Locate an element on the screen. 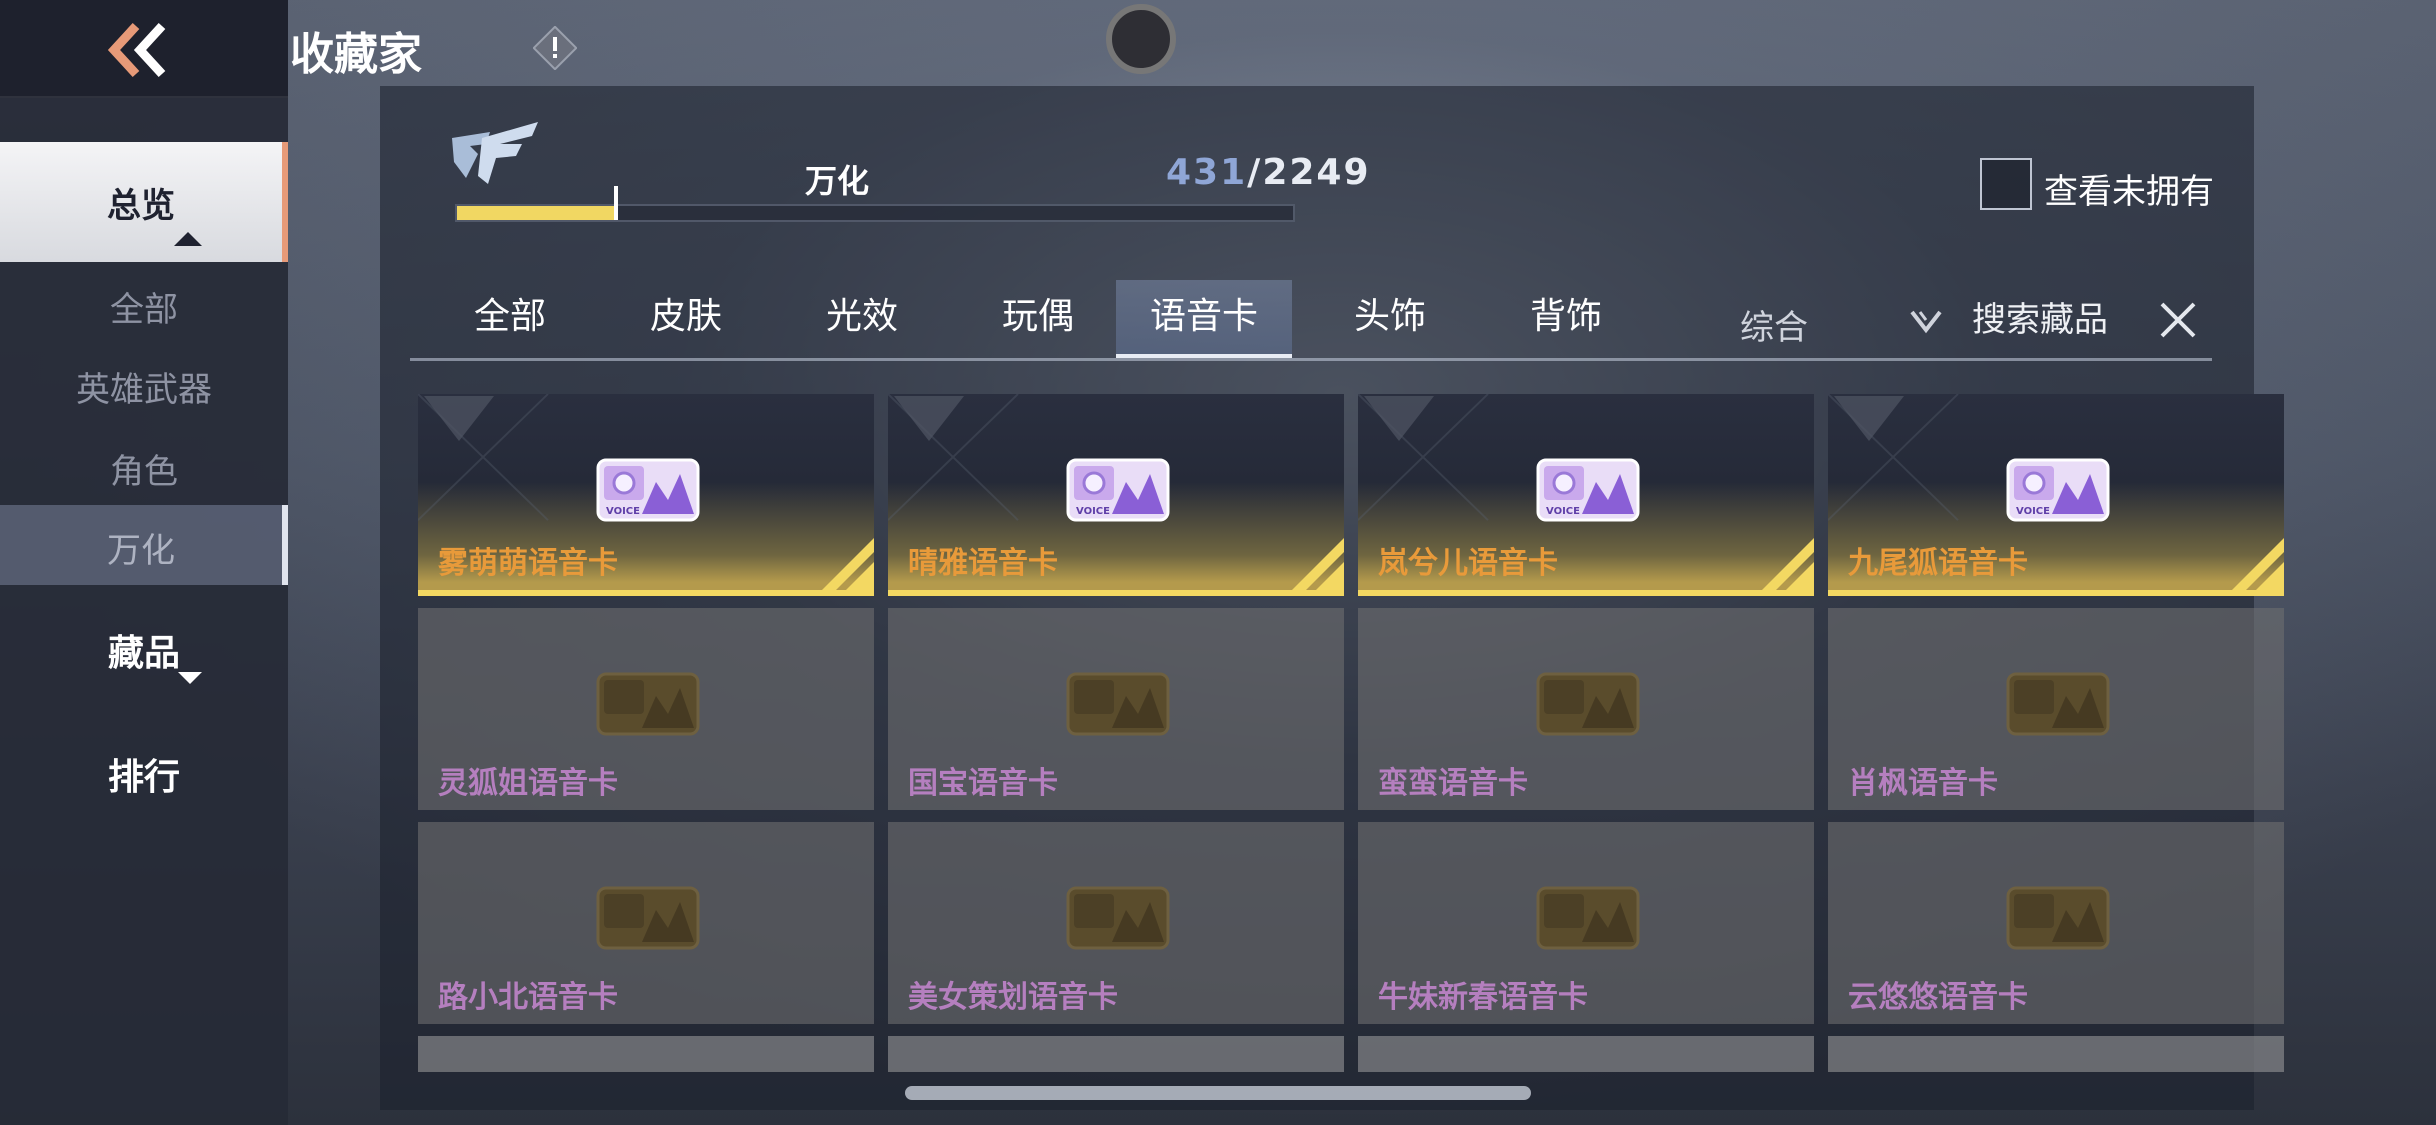 This screenshot has width=2436, height=1125. collection-card: VOICE 九尾狐语音卡 is located at coordinates (2056, 495).